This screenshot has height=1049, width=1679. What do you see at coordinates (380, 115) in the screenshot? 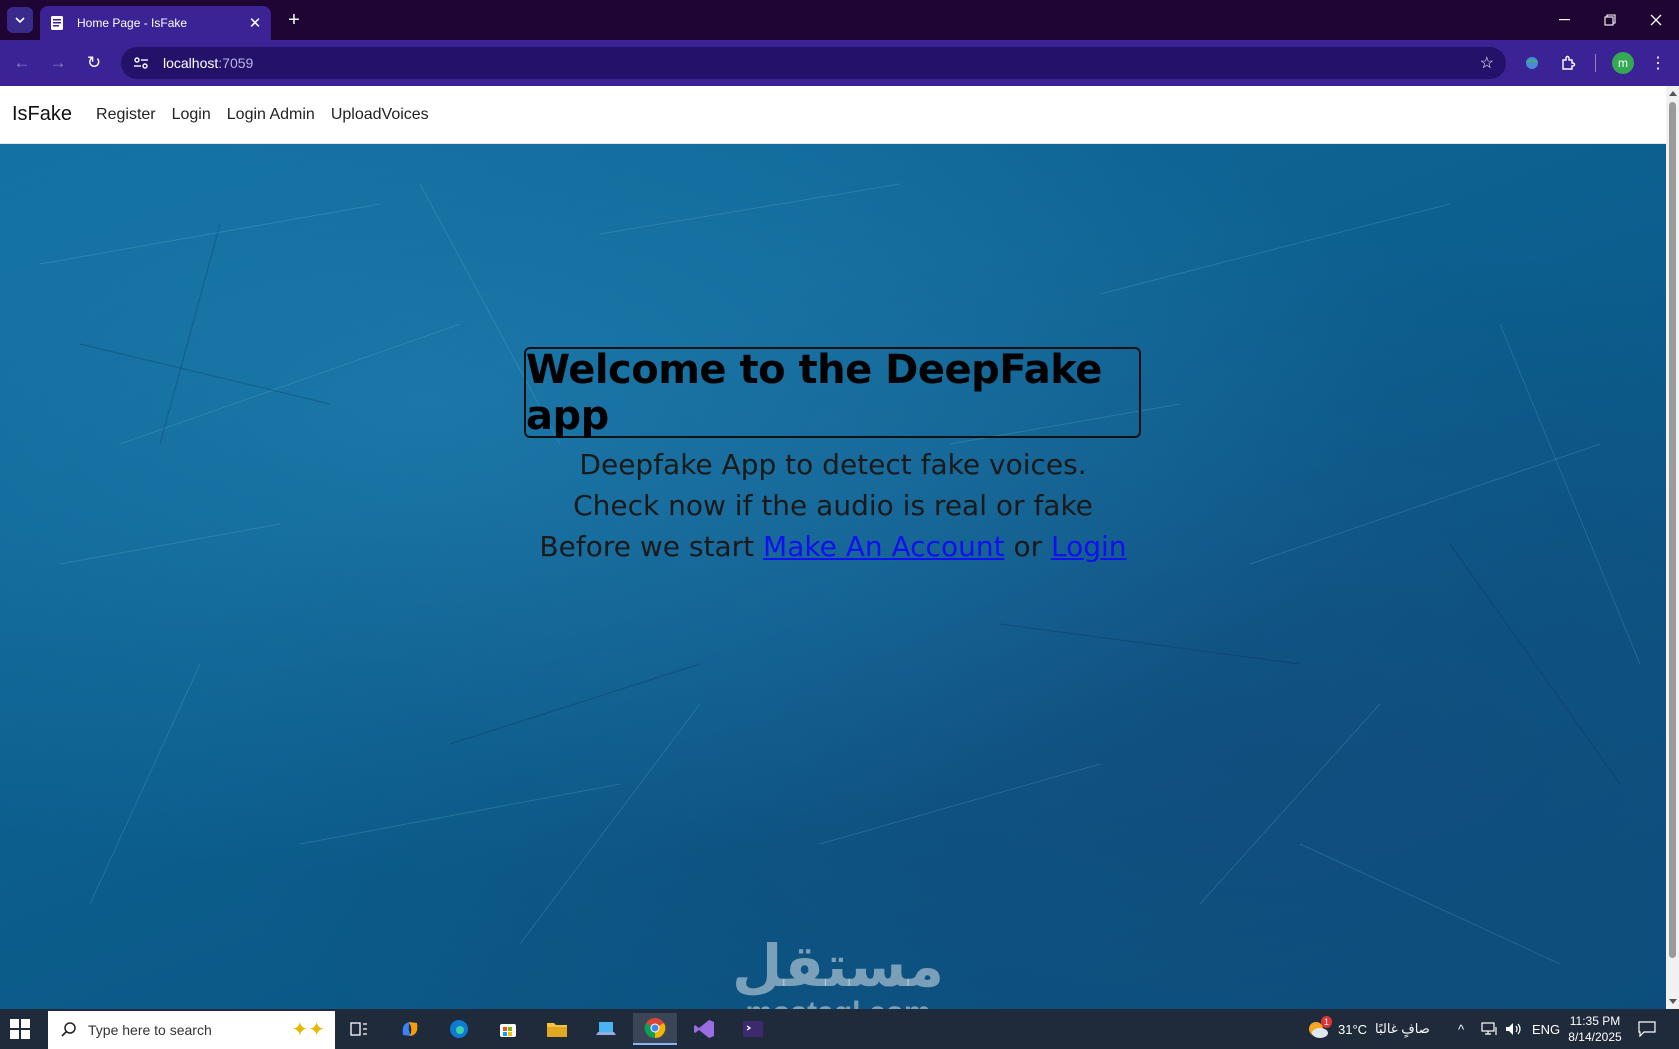
I see `nav-upload-voices: UploadVoices` at bounding box center [380, 115].